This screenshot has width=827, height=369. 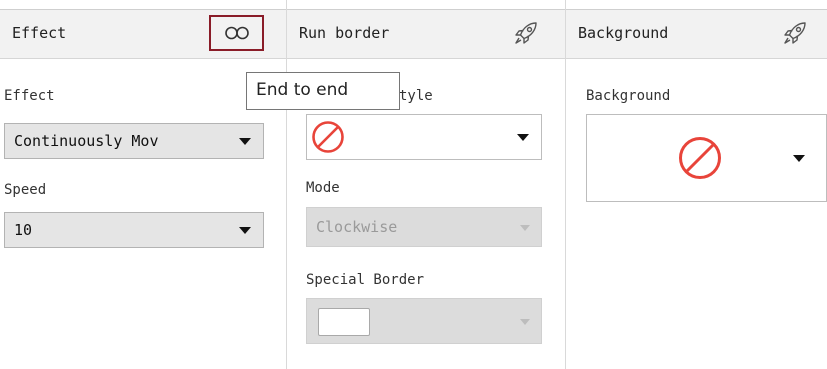 What do you see at coordinates (86, 141) in the screenshot?
I see `effect-select-value: Continuously Mov` at bounding box center [86, 141].